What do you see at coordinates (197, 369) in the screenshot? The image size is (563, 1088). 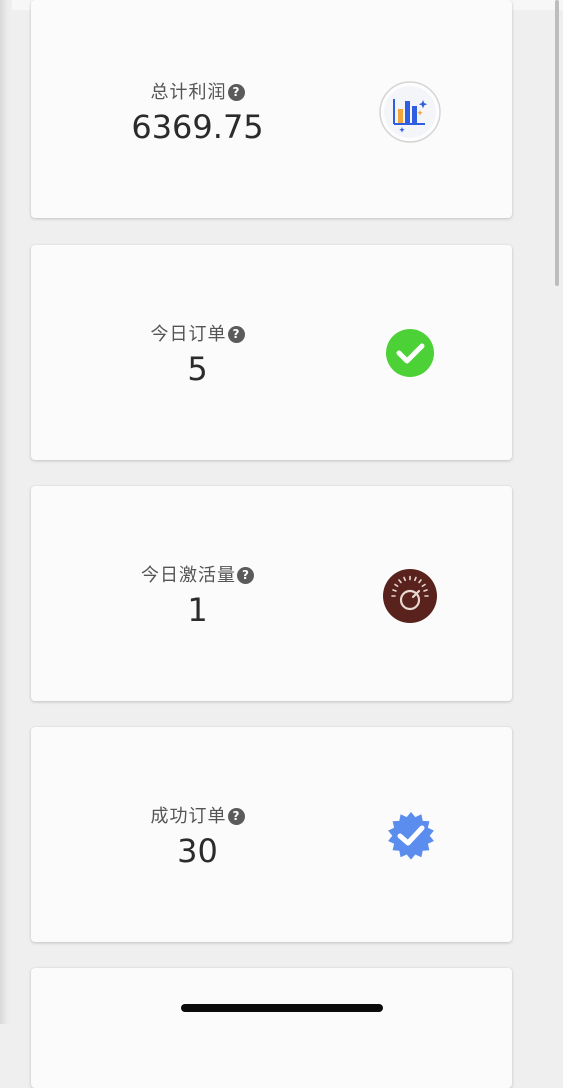 I see `stat-value: 5` at bounding box center [197, 369].